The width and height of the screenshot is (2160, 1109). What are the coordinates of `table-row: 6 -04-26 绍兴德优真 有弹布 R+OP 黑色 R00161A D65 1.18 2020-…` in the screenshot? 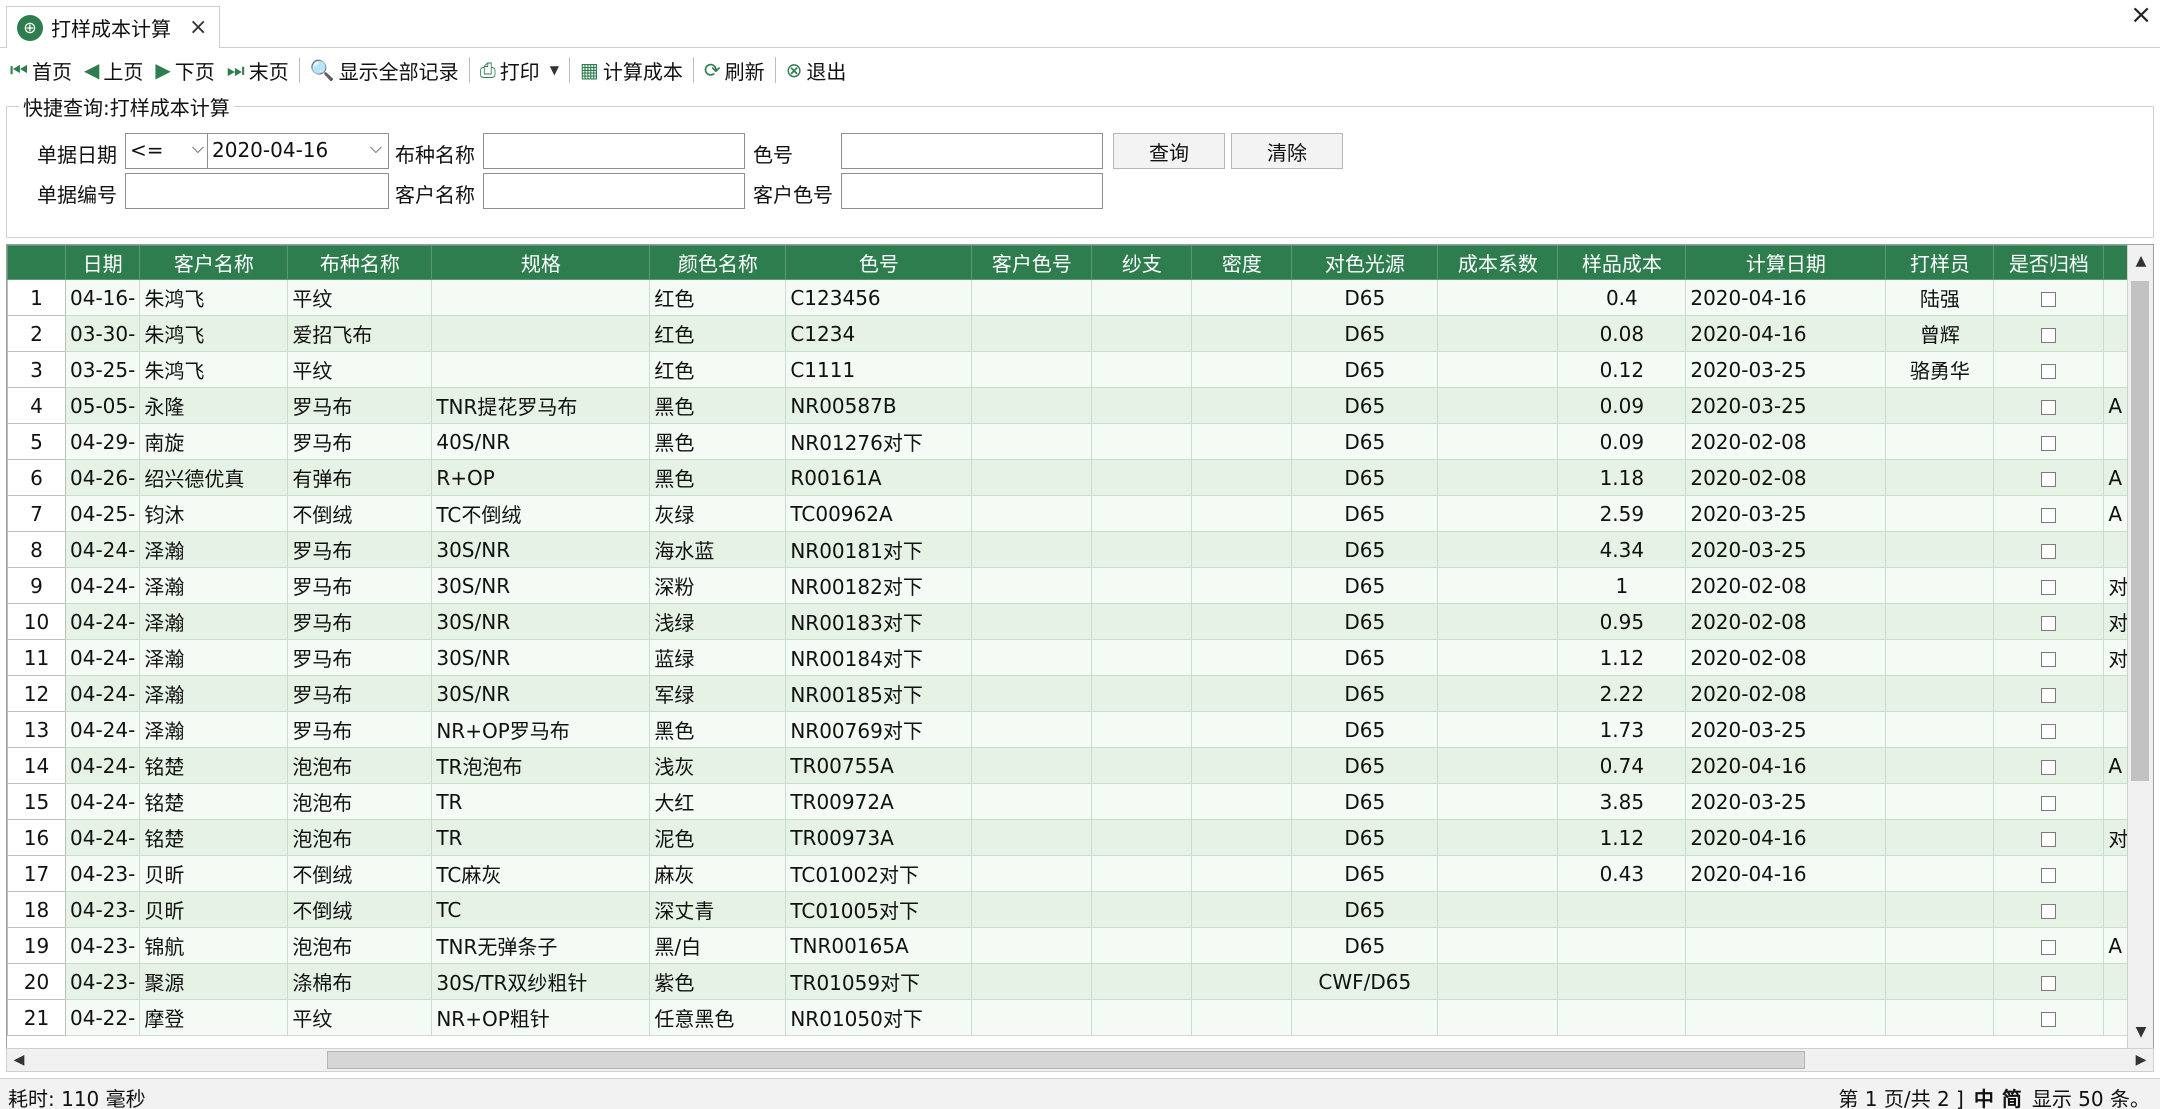 It's located at (1070, 477).